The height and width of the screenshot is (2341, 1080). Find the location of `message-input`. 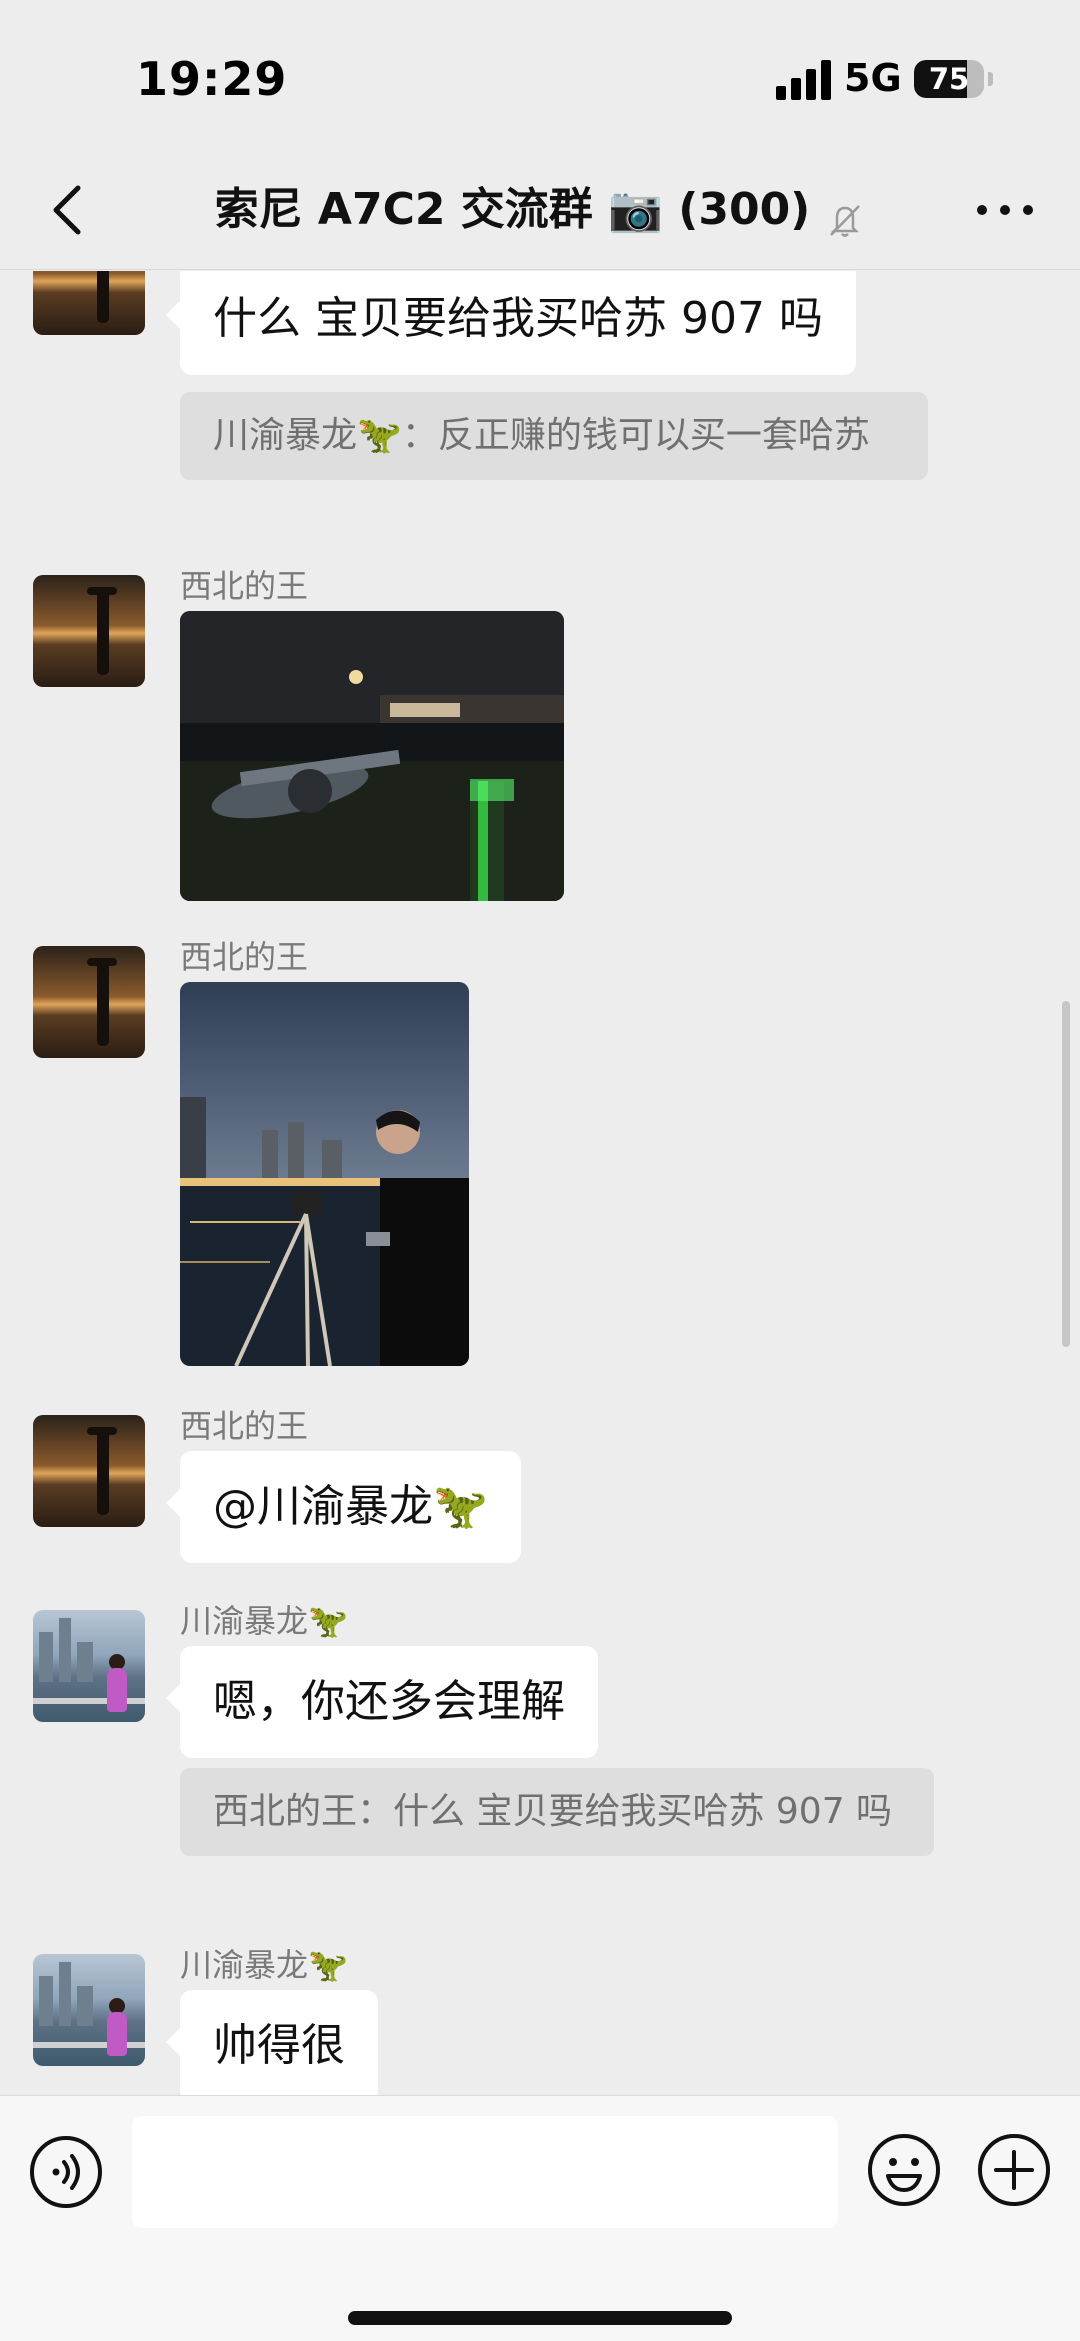

message-input is located at coordinates (485, 2172).